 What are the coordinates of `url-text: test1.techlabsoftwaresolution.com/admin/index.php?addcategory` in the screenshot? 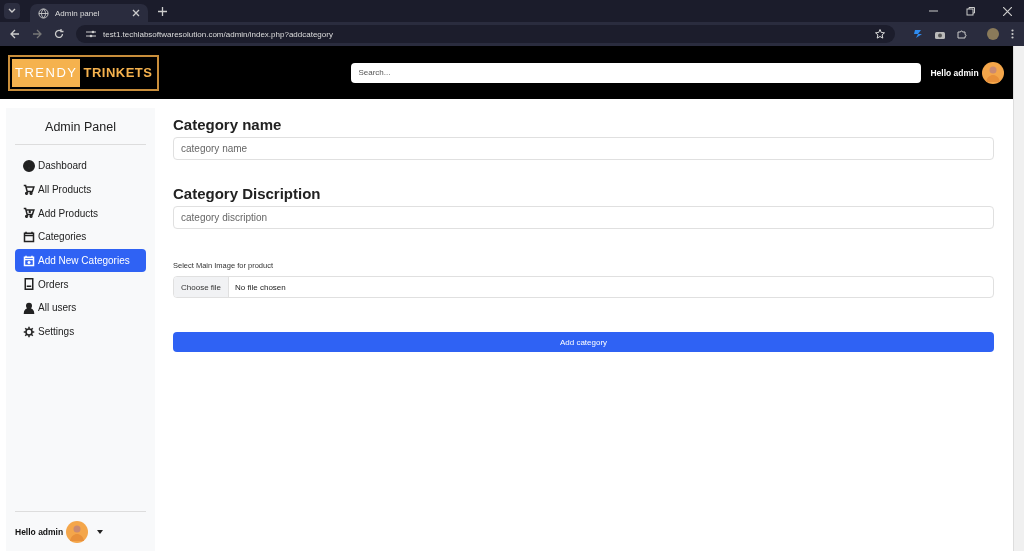 It's located at (218, 34).